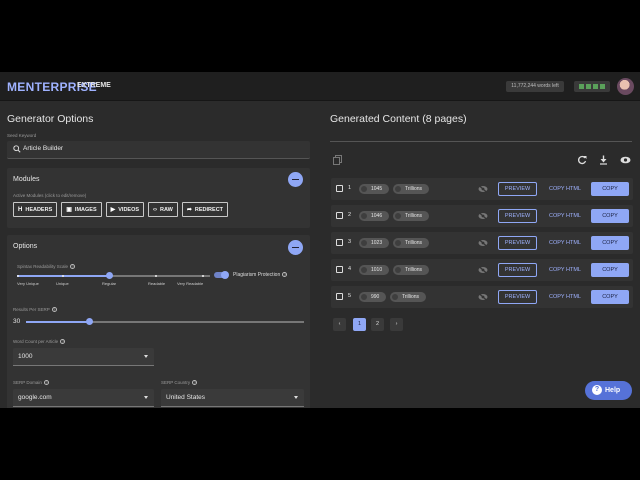 Image resolution: width=640 pixels, height=480 pixels. I want to click on word-count-chip: 1046, so click(374, 216).